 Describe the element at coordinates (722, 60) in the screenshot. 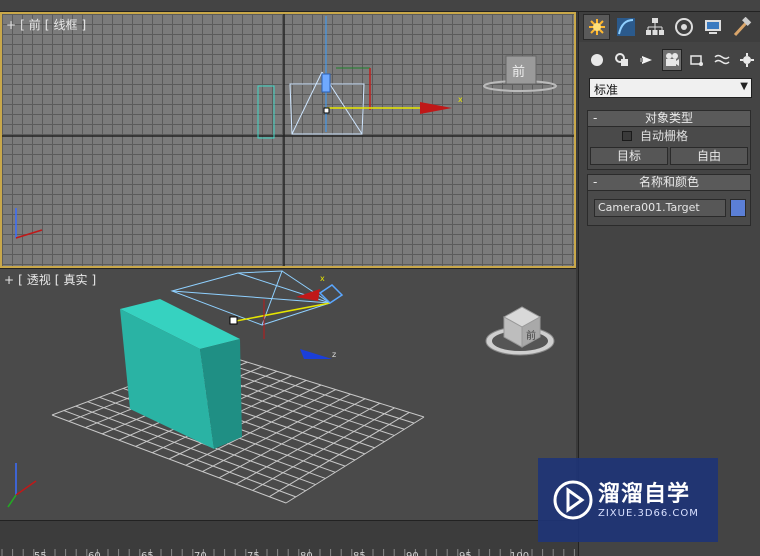

I see `spacewarps-icon` at that location.